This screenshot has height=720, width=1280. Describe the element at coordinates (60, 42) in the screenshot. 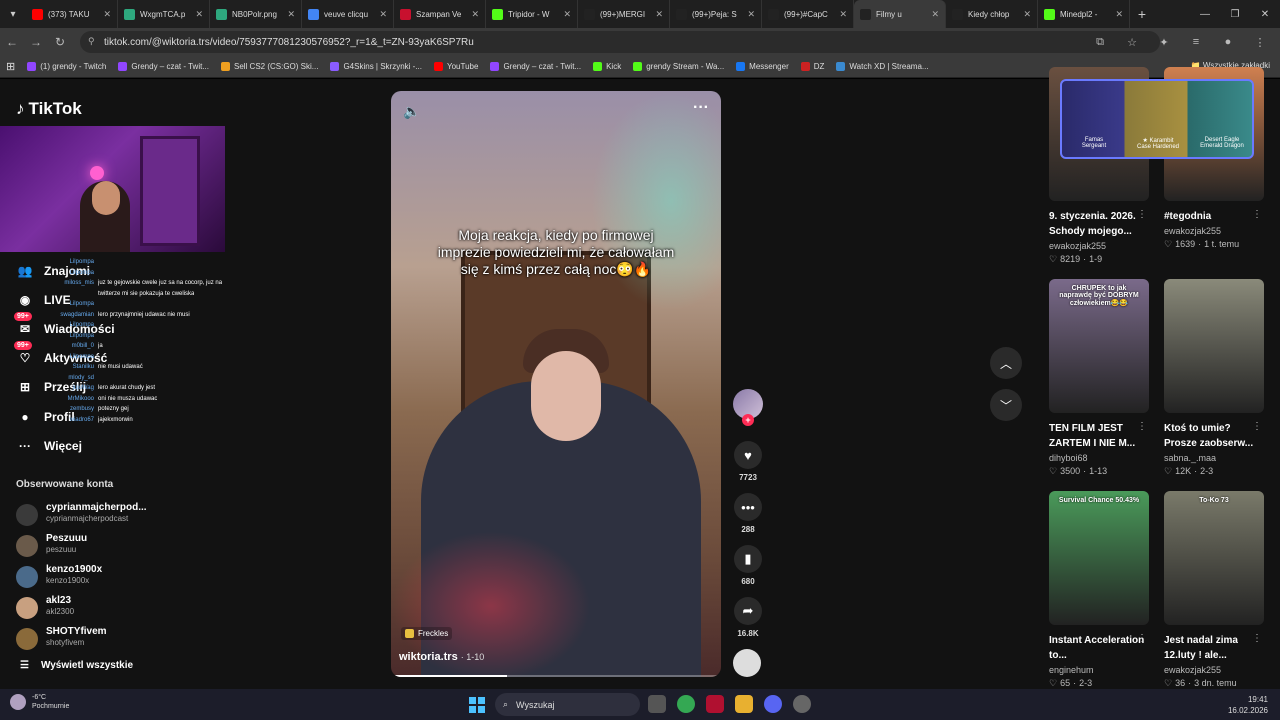

I see `reload-icon: ↻` at that location.